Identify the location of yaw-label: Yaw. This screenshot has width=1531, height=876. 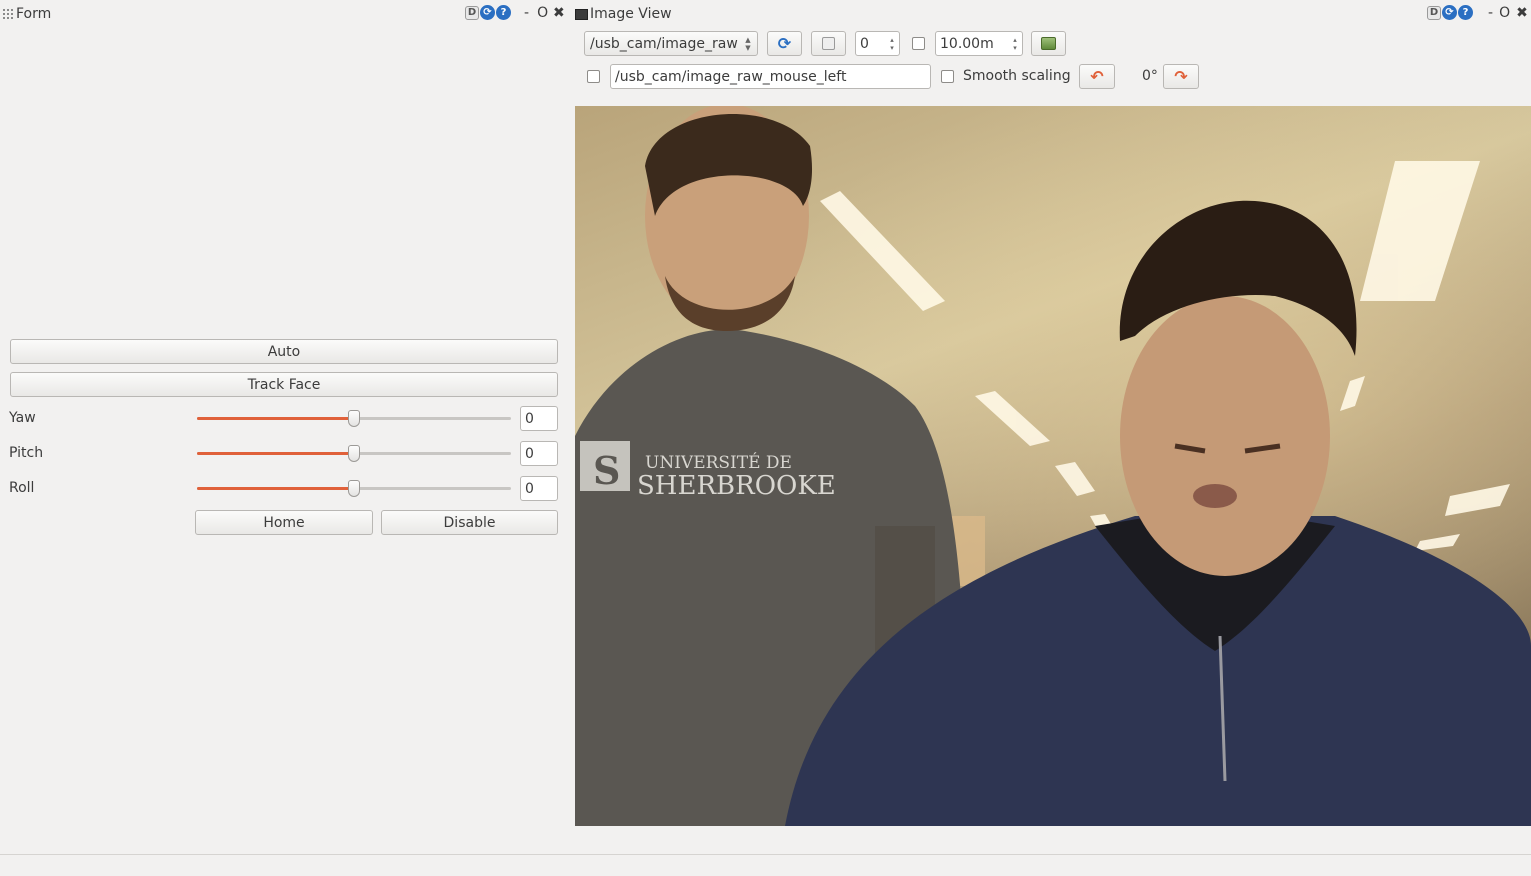
(22, 418).